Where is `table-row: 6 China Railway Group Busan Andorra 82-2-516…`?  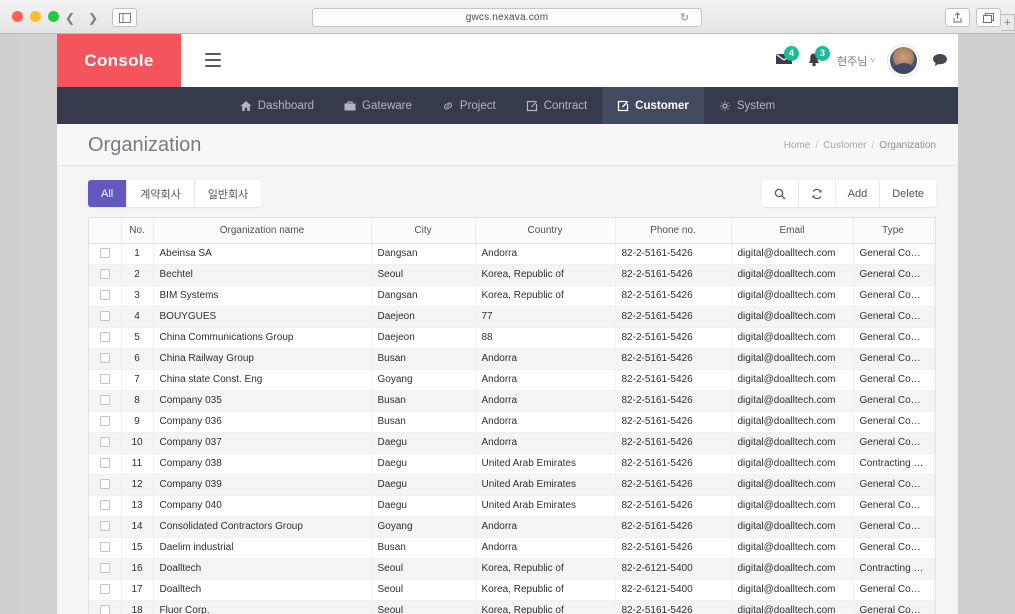
table-row: 6 China Railway Group Busan Andorra 82-2-516… is located at coordinates (512, 359).